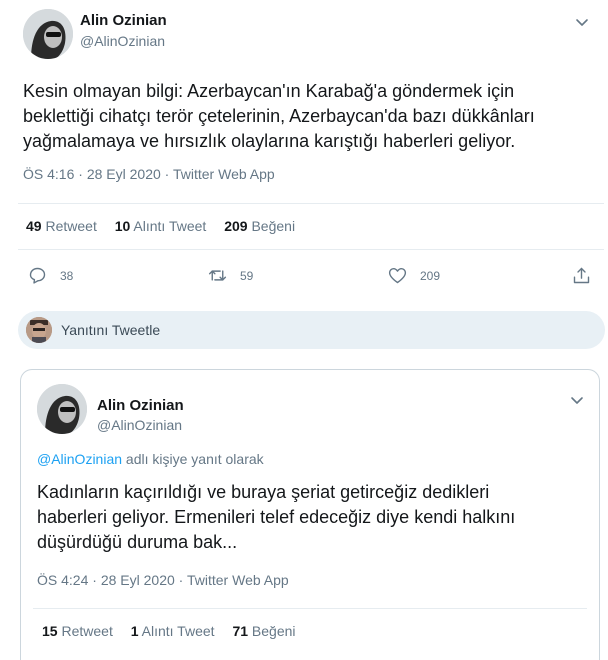 The height and width of the screenshot is (660, 608). Describe the element at coordinates (397, 275) in the screenshot. I see `heart-icon` at that location.